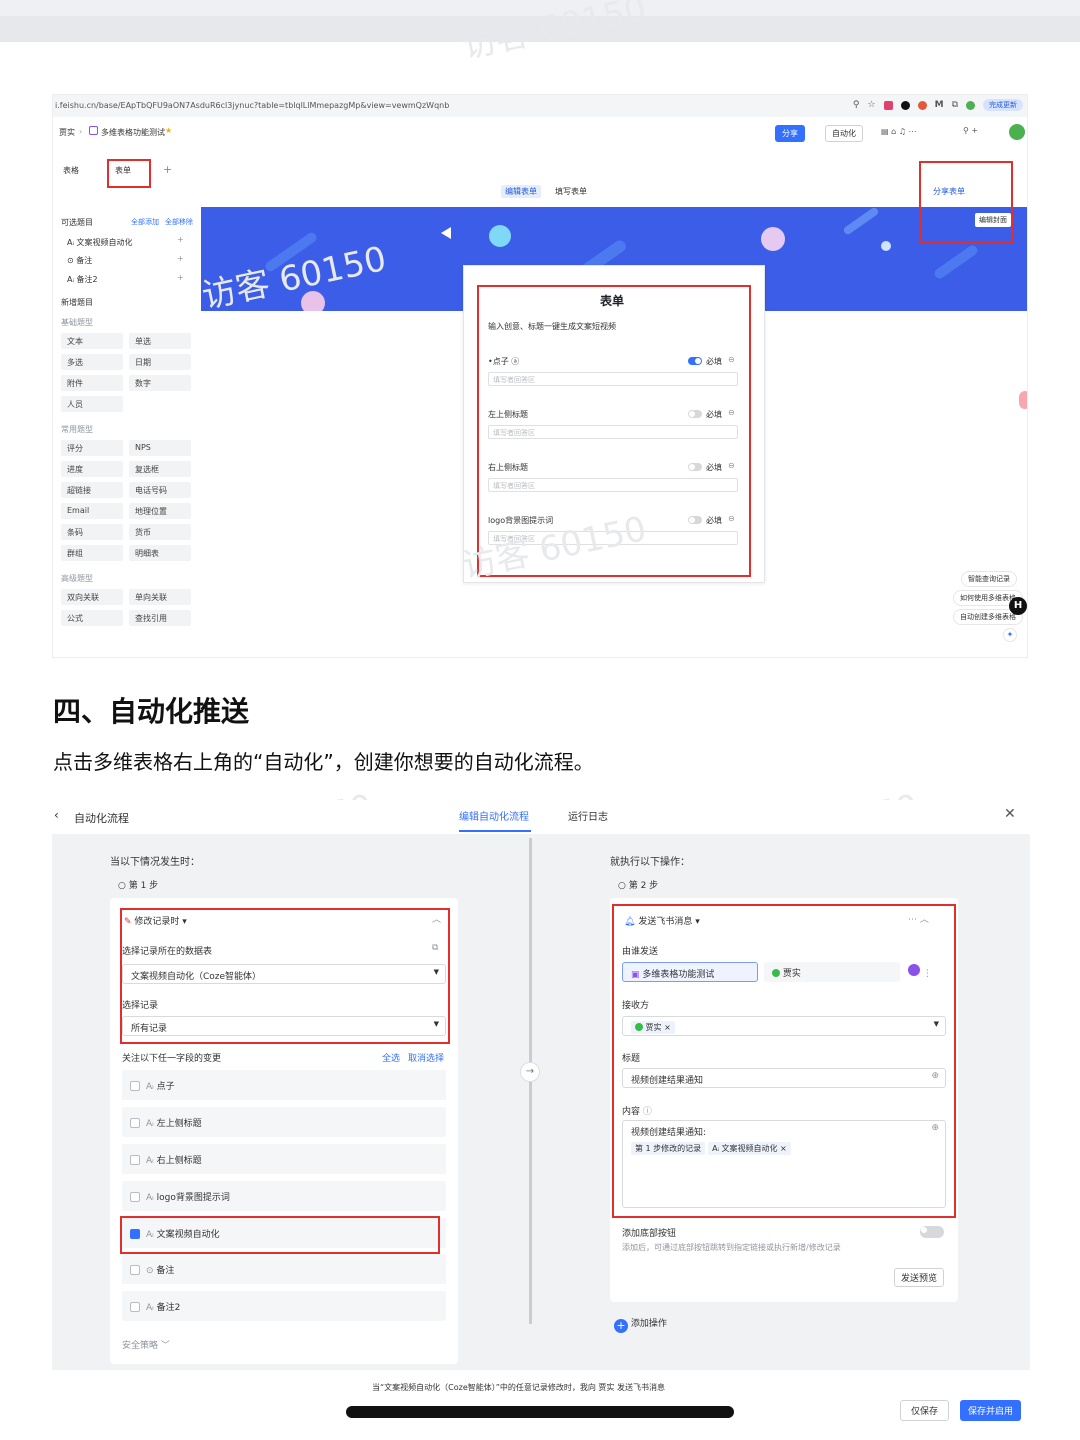 The width and height of the screenshot is (1080, 1440). Describe the element at coordinates (991, 1410) in the screenshot. I see `save-enable-button: 保存并启用` at that location.